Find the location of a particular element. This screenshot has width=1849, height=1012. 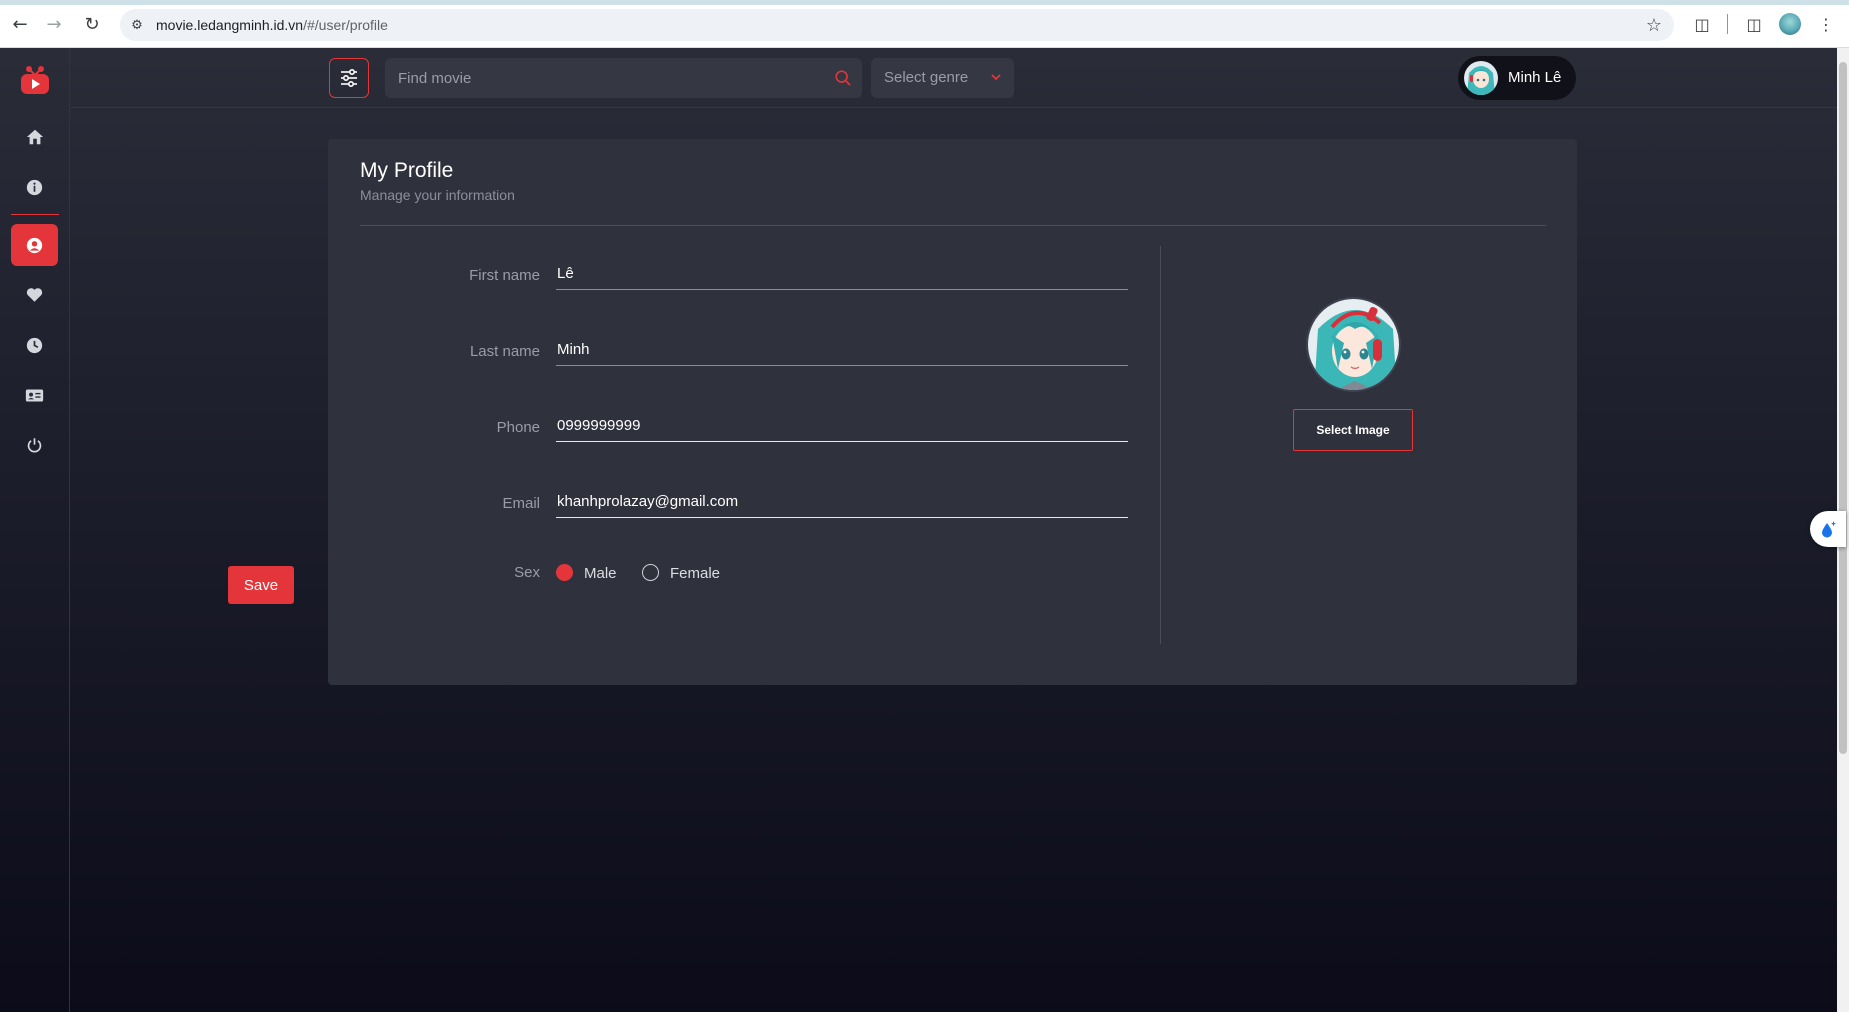

email-field is located at coordinates (842, 502).